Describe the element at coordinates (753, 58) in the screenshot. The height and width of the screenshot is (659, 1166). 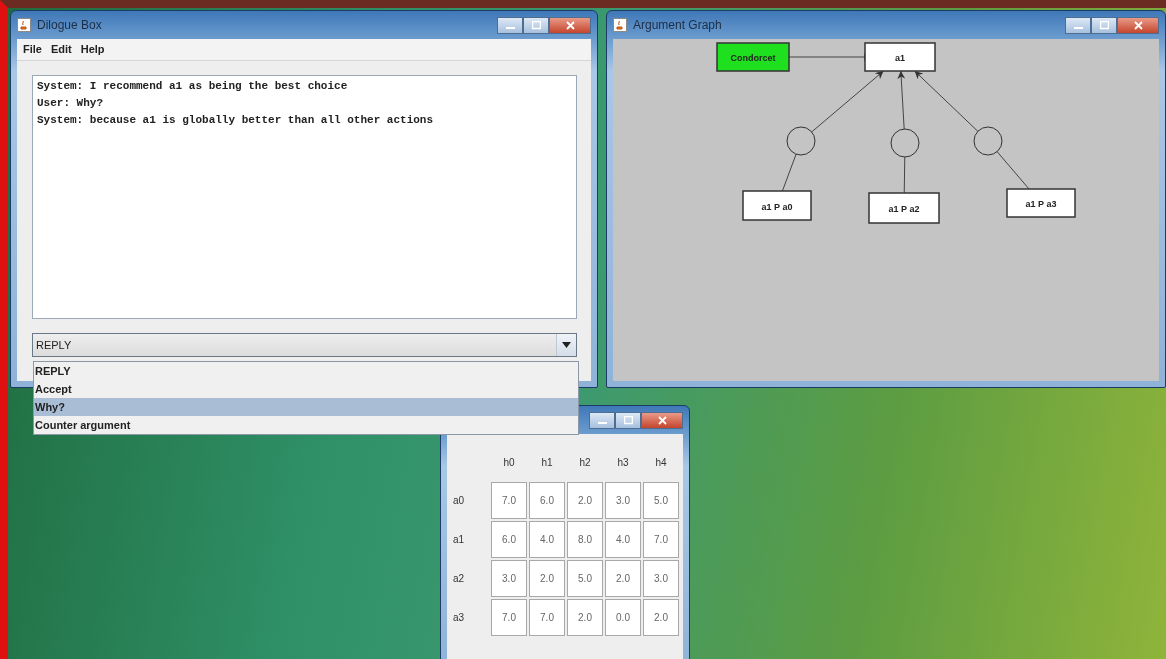
I see `graph-node-label: Condorcet` at that location.